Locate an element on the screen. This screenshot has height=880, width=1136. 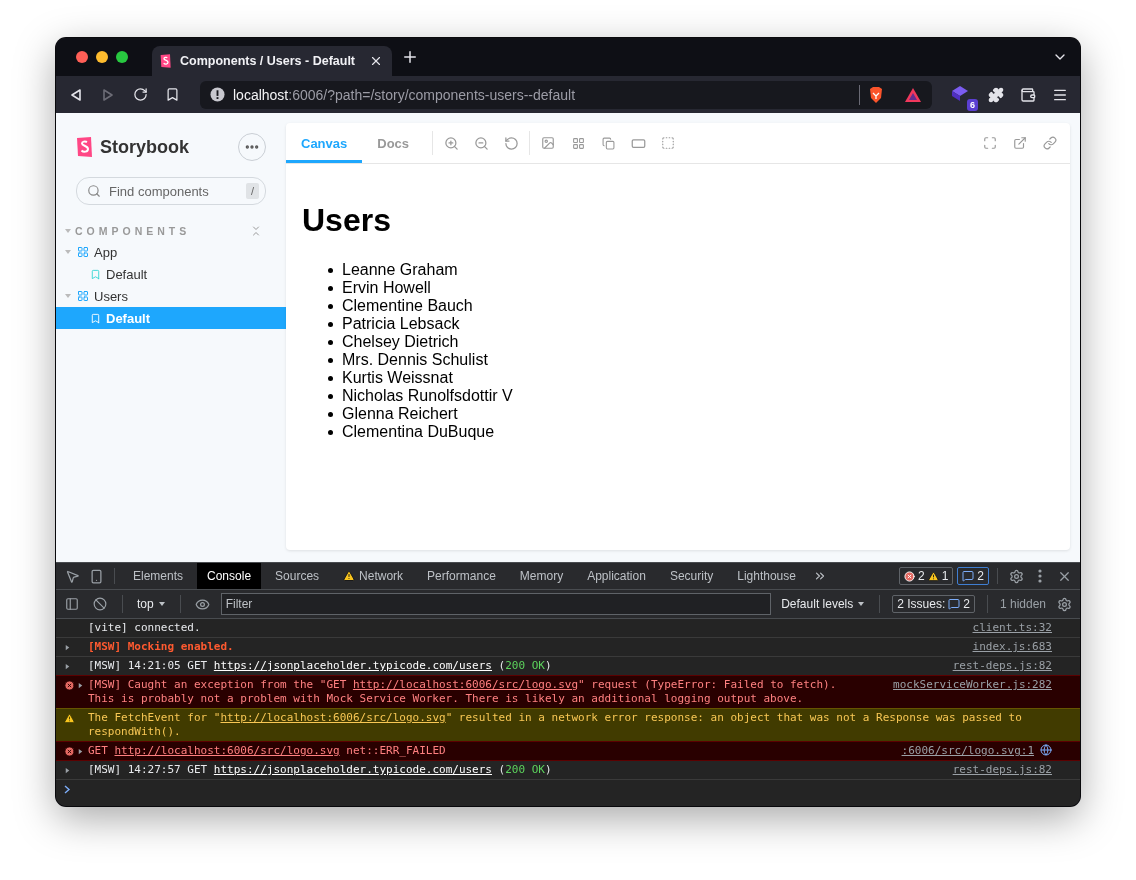
tree-item: Default is located at coordinates (171, 274).